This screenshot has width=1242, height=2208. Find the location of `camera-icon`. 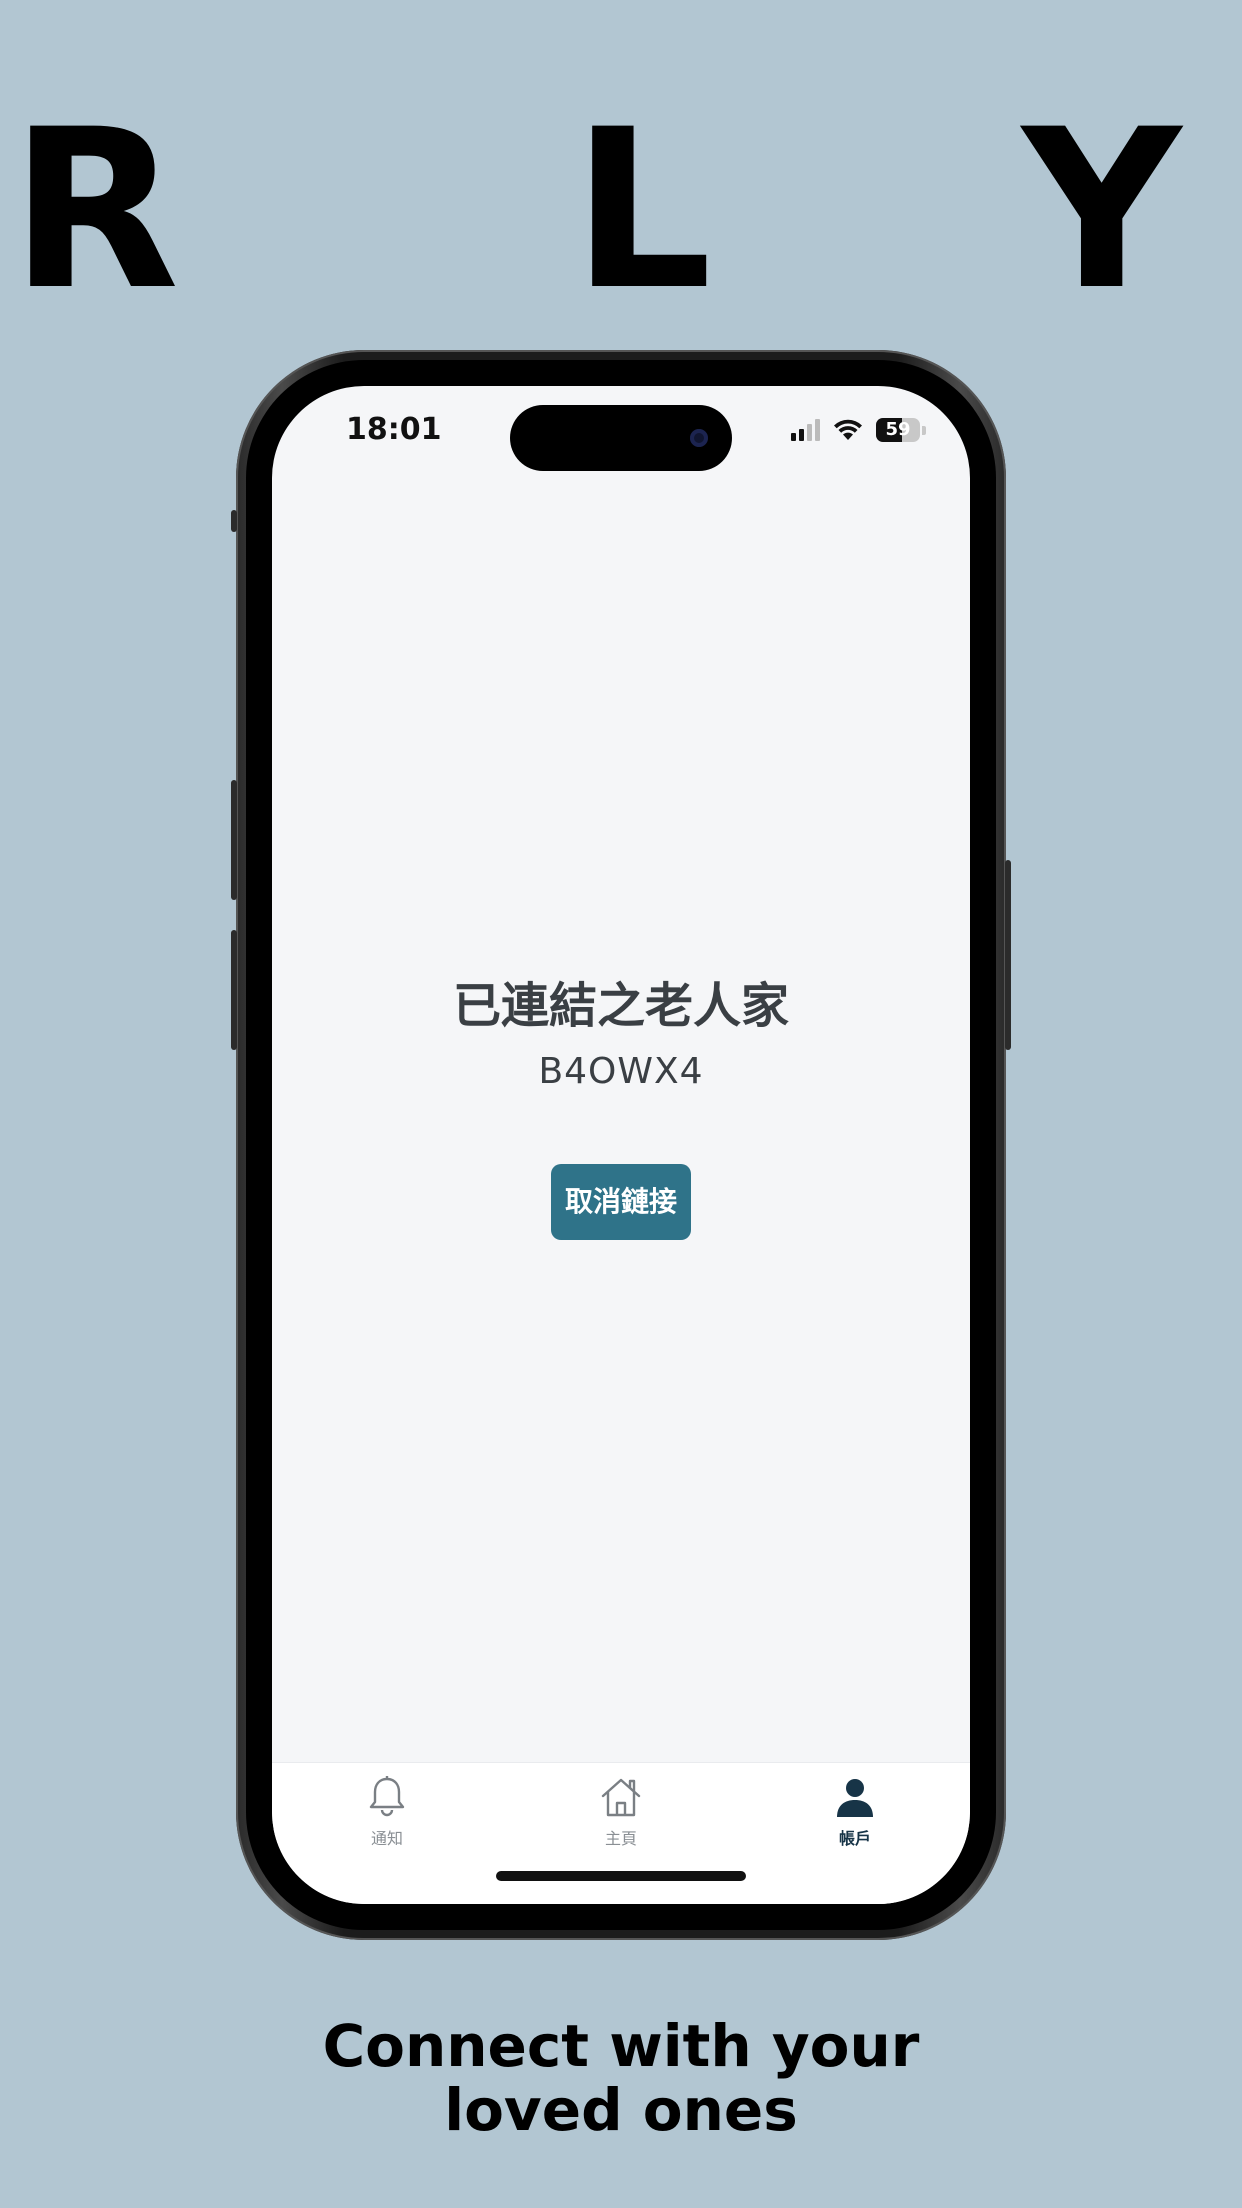

camera-icon is located at coordinates (699, 438).